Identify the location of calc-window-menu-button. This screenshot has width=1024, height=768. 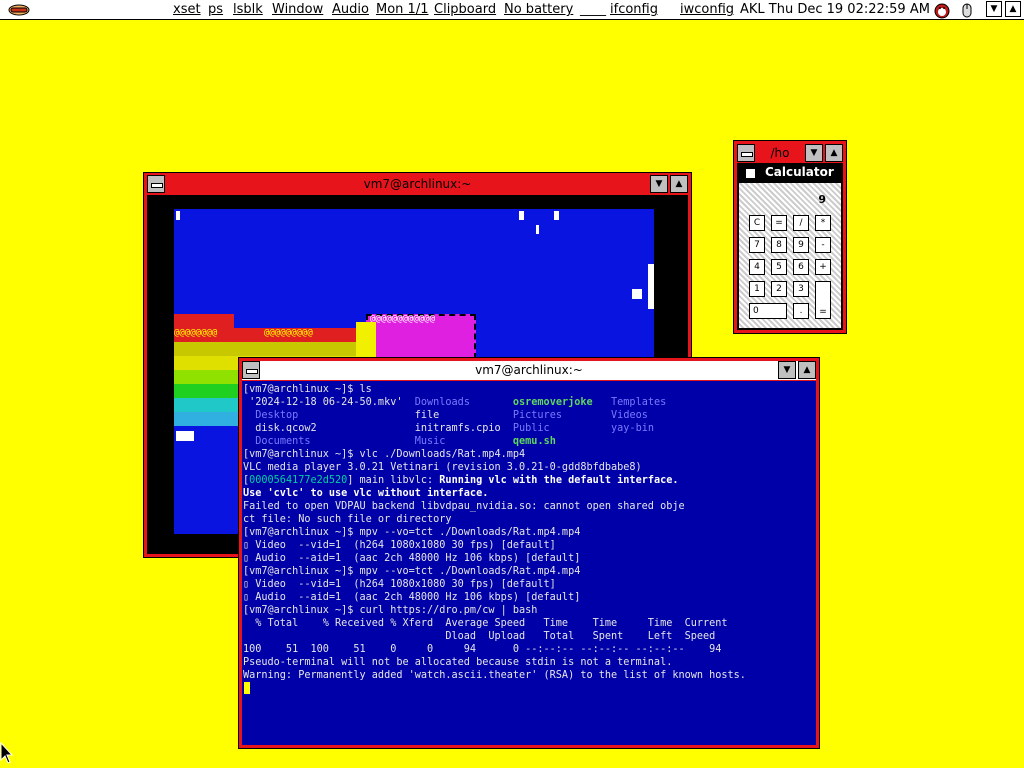
(746, 153).